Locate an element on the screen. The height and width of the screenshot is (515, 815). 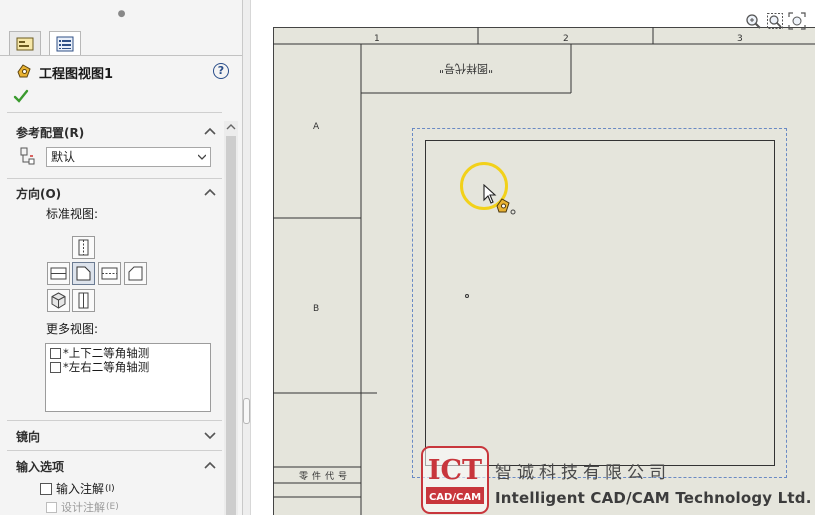
design-annotations-label: 设计注解 is located at coordinates (83, 507).